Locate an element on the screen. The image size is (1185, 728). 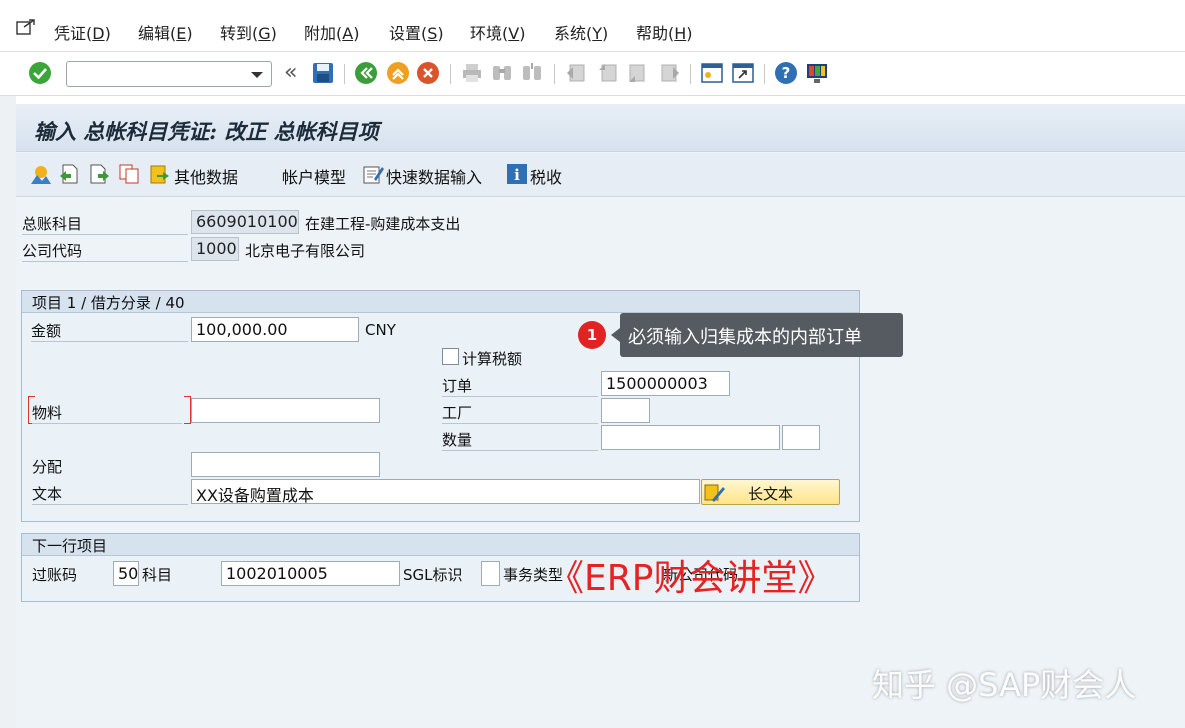
copy-icon is located at coordinates (129, 174).